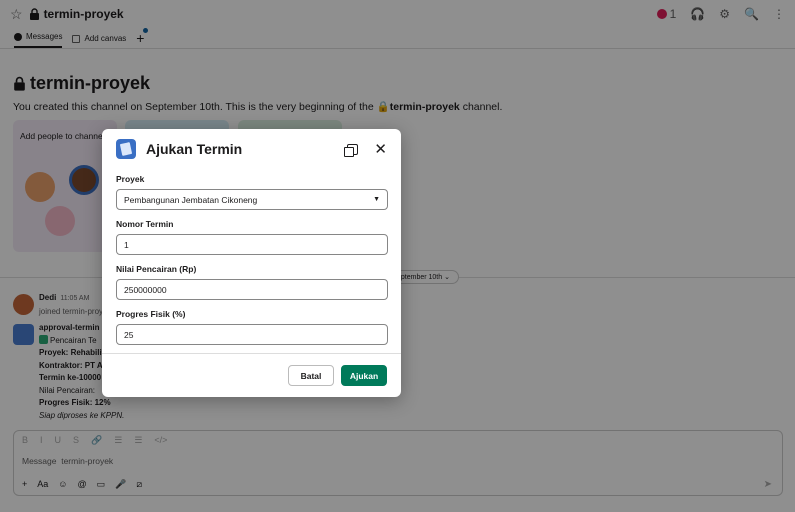  I want to click on proyek-label: Proyek, so click(130, 179).